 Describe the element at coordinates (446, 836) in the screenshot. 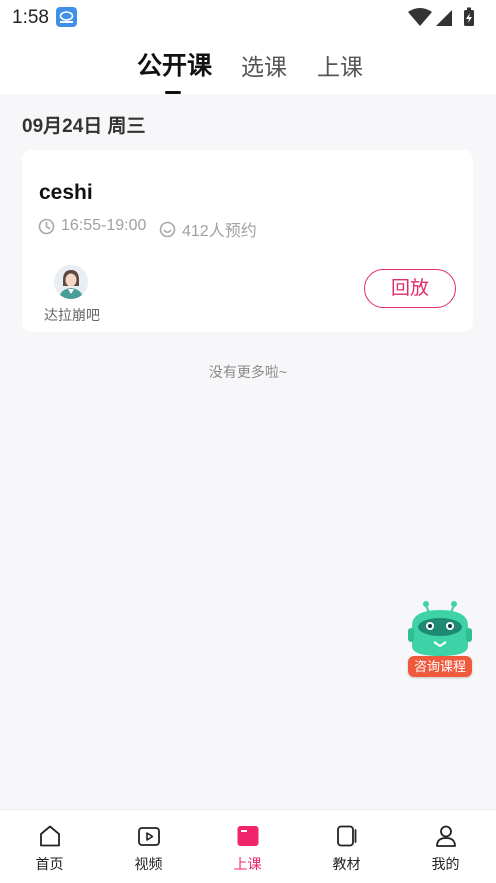

I see `profile-icon` at that location.